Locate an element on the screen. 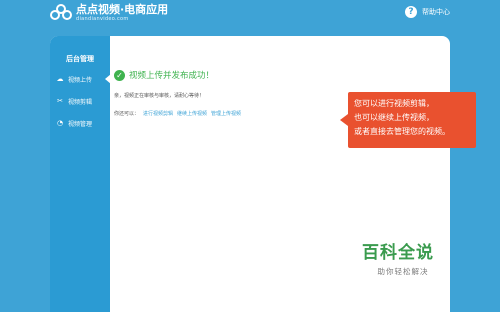  link-upload-more: 继续上传视频 is located at coordinates (192, 113).